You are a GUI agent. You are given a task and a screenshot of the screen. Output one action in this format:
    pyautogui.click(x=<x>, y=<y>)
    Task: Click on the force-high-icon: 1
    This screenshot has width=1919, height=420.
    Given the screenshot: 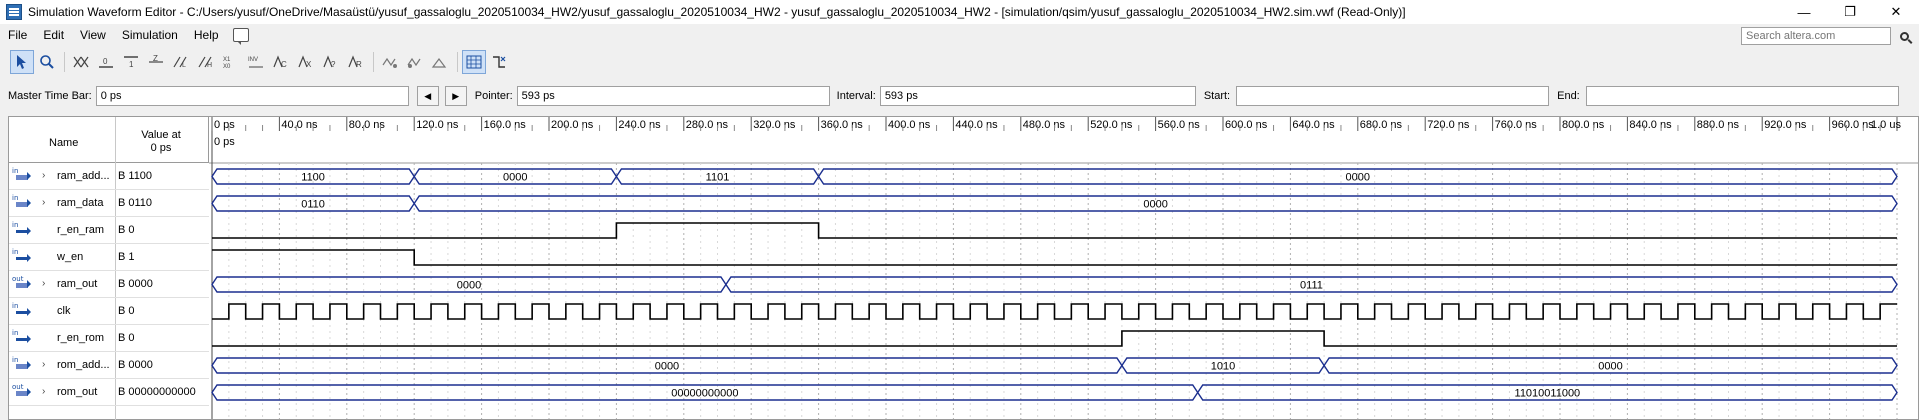 What is the action you would take?
    pyautogui.click(x=131, y=62)
    